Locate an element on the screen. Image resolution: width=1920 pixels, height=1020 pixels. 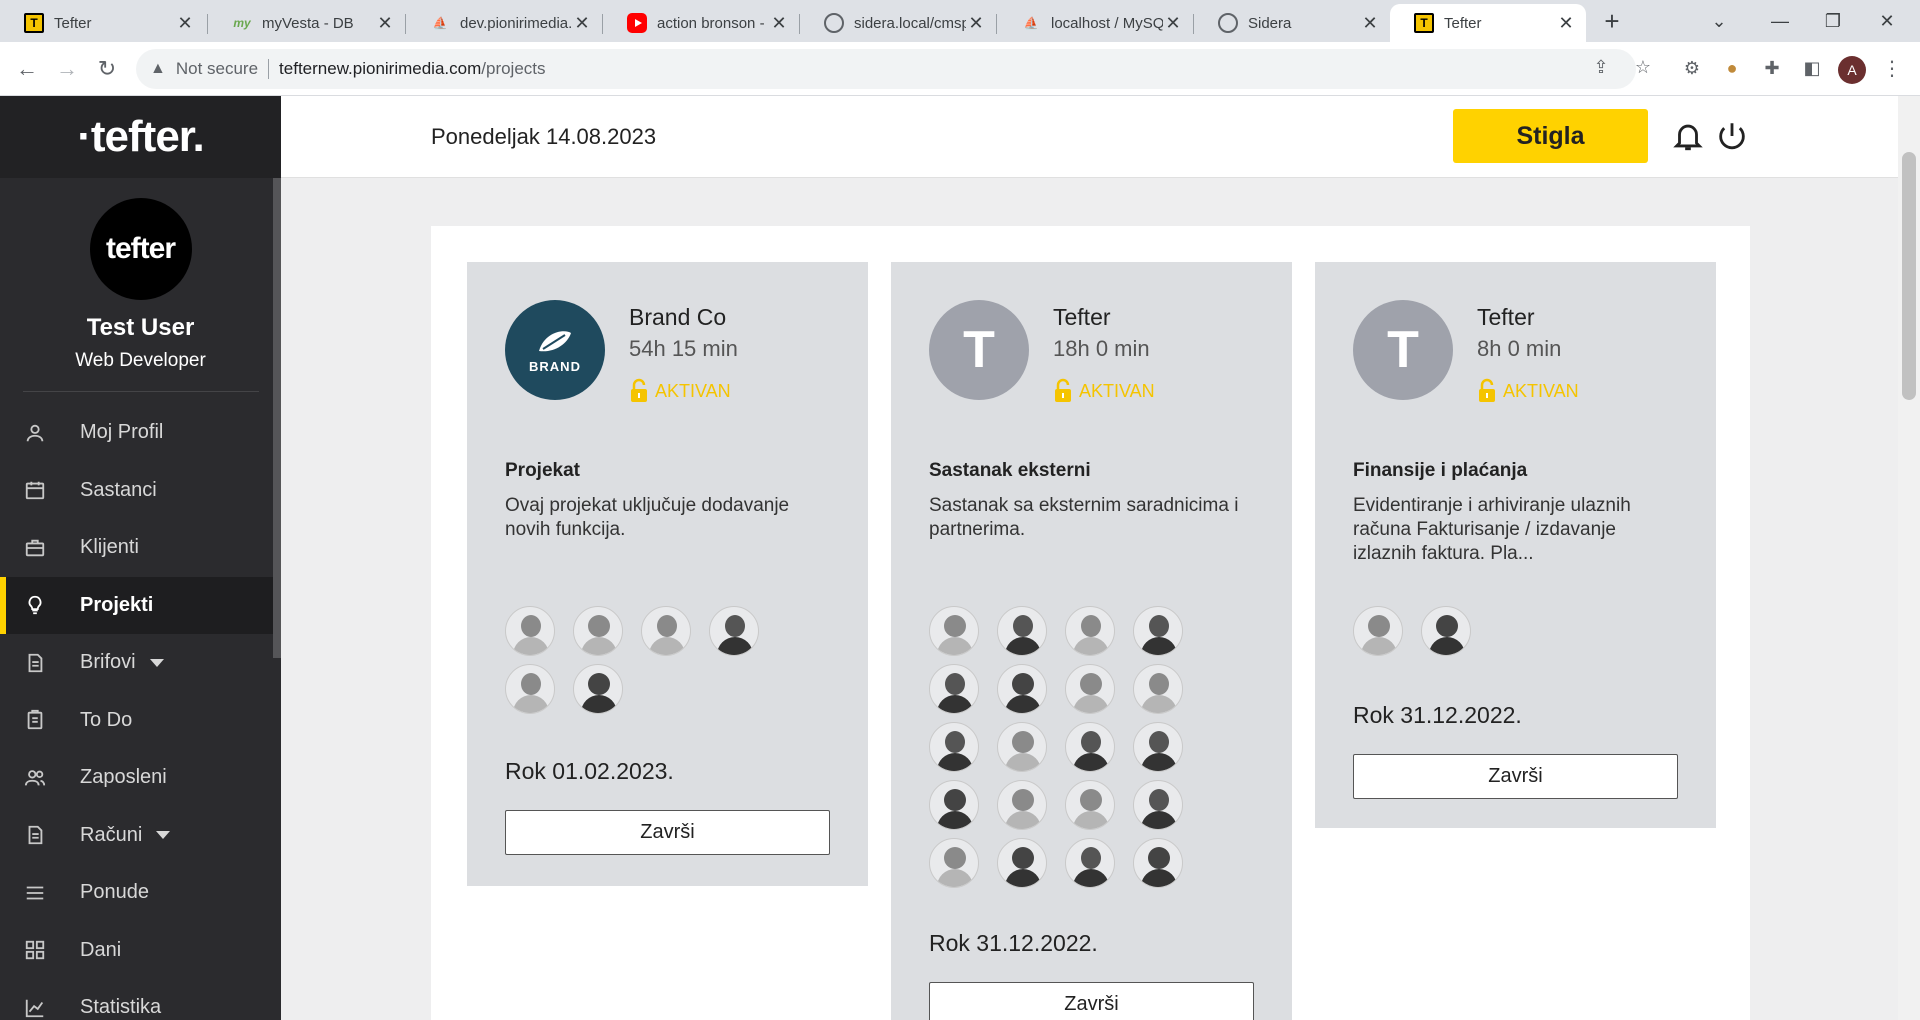
current-date: Ponedeljak 14.08.2023 is located at coordinates (544, 136).